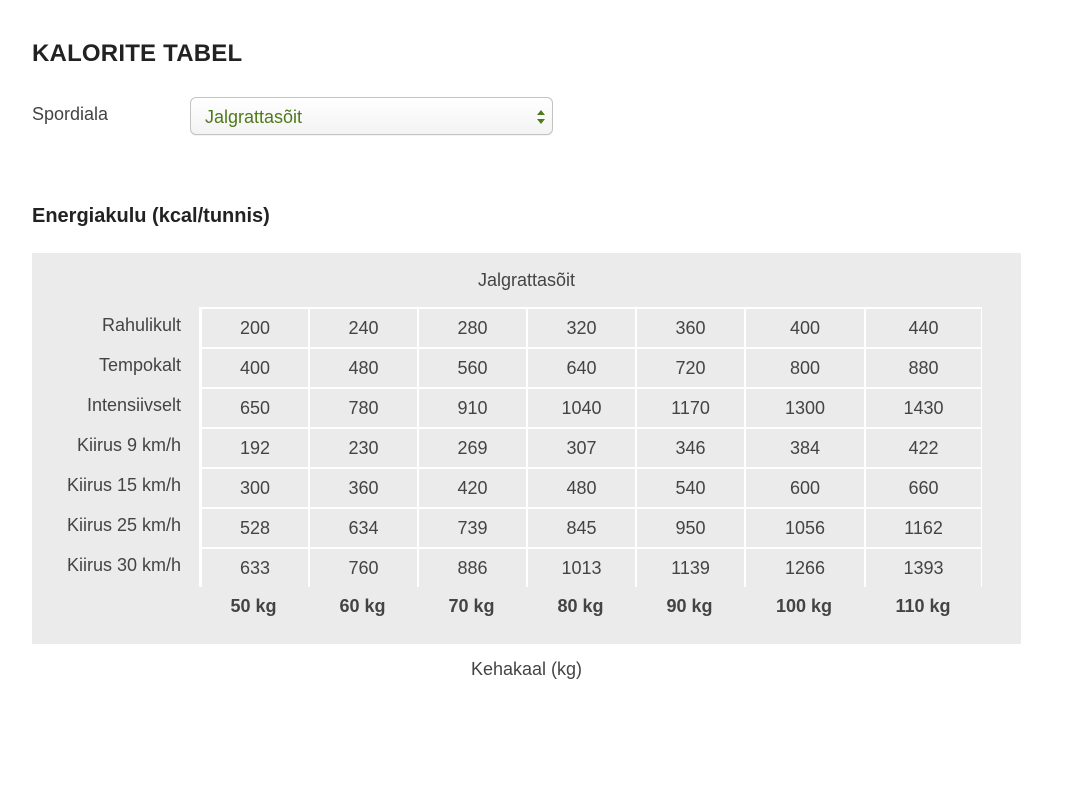  Describe the element at coordinates (690, 528) in the screenshot. I see `table-cell: 950` at that location.